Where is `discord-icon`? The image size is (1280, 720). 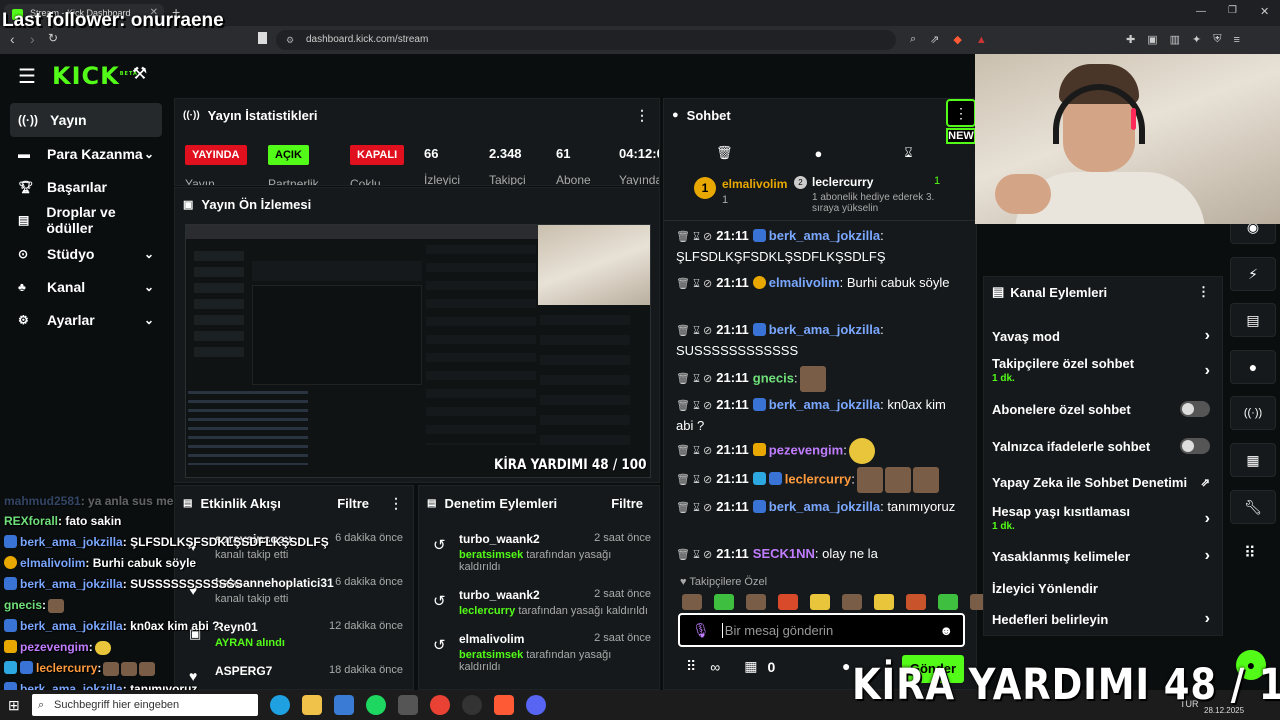
discord-icon is located at coordinates (536, 705).